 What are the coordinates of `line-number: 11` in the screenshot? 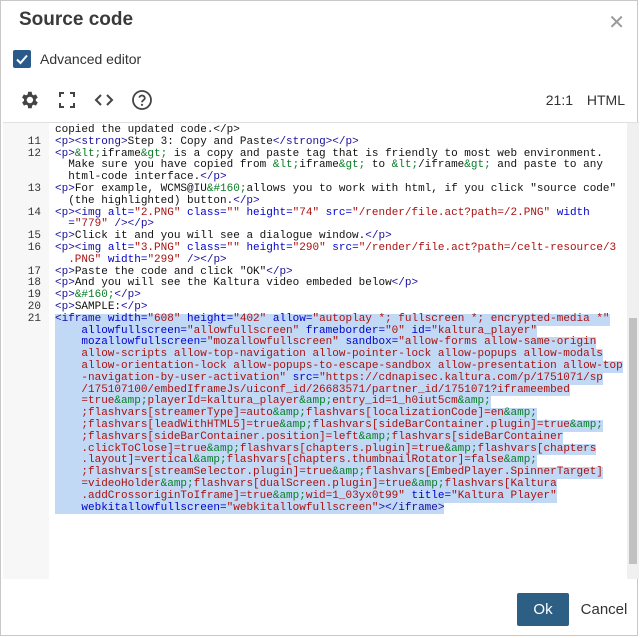 It's located at (34, 141).